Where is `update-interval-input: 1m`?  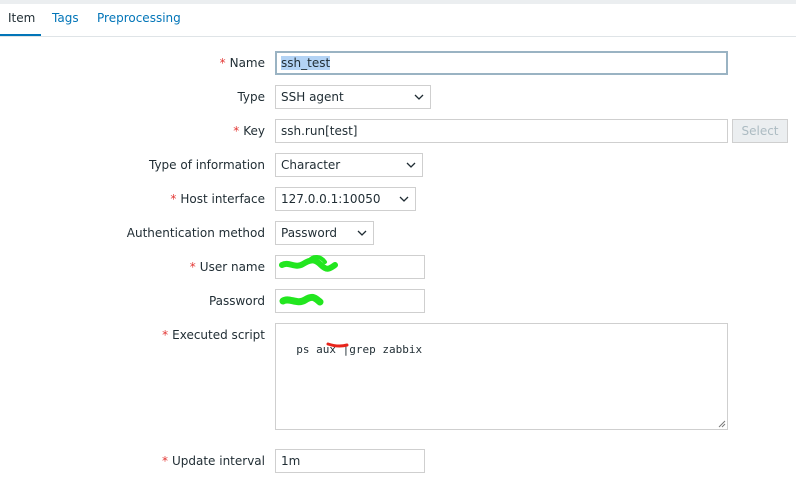 update-interval-input: 1m is located at coordinates (350, 461).